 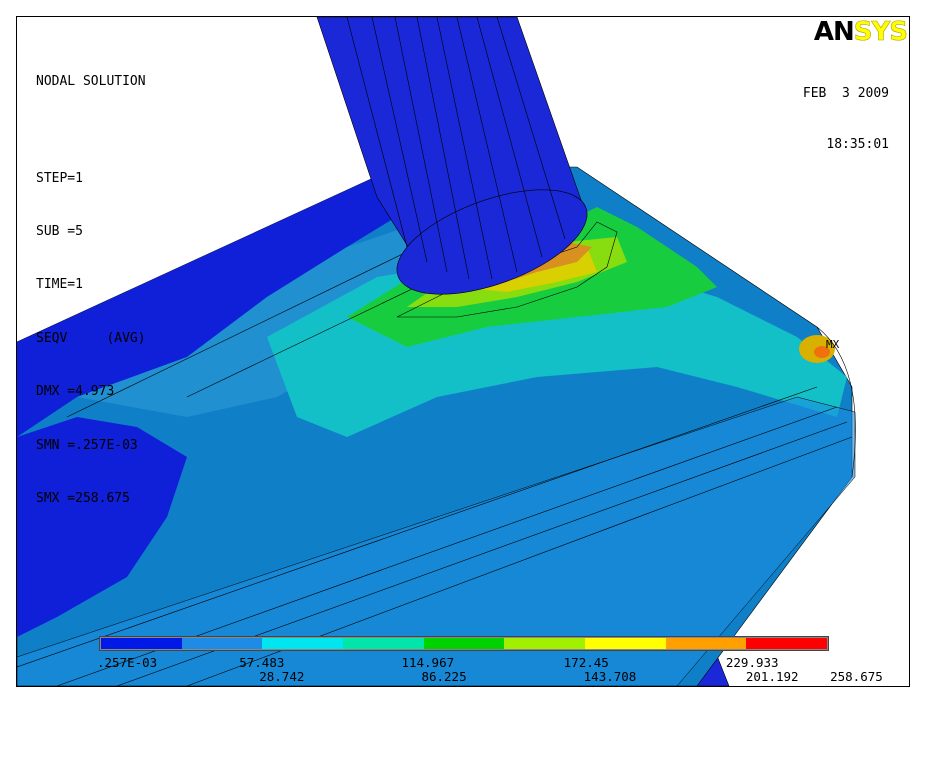 What do you see at coordinates (860, 32) in the screenshot?
I see `ansys-logo: ANSYS` at bounding box center [860, 32].